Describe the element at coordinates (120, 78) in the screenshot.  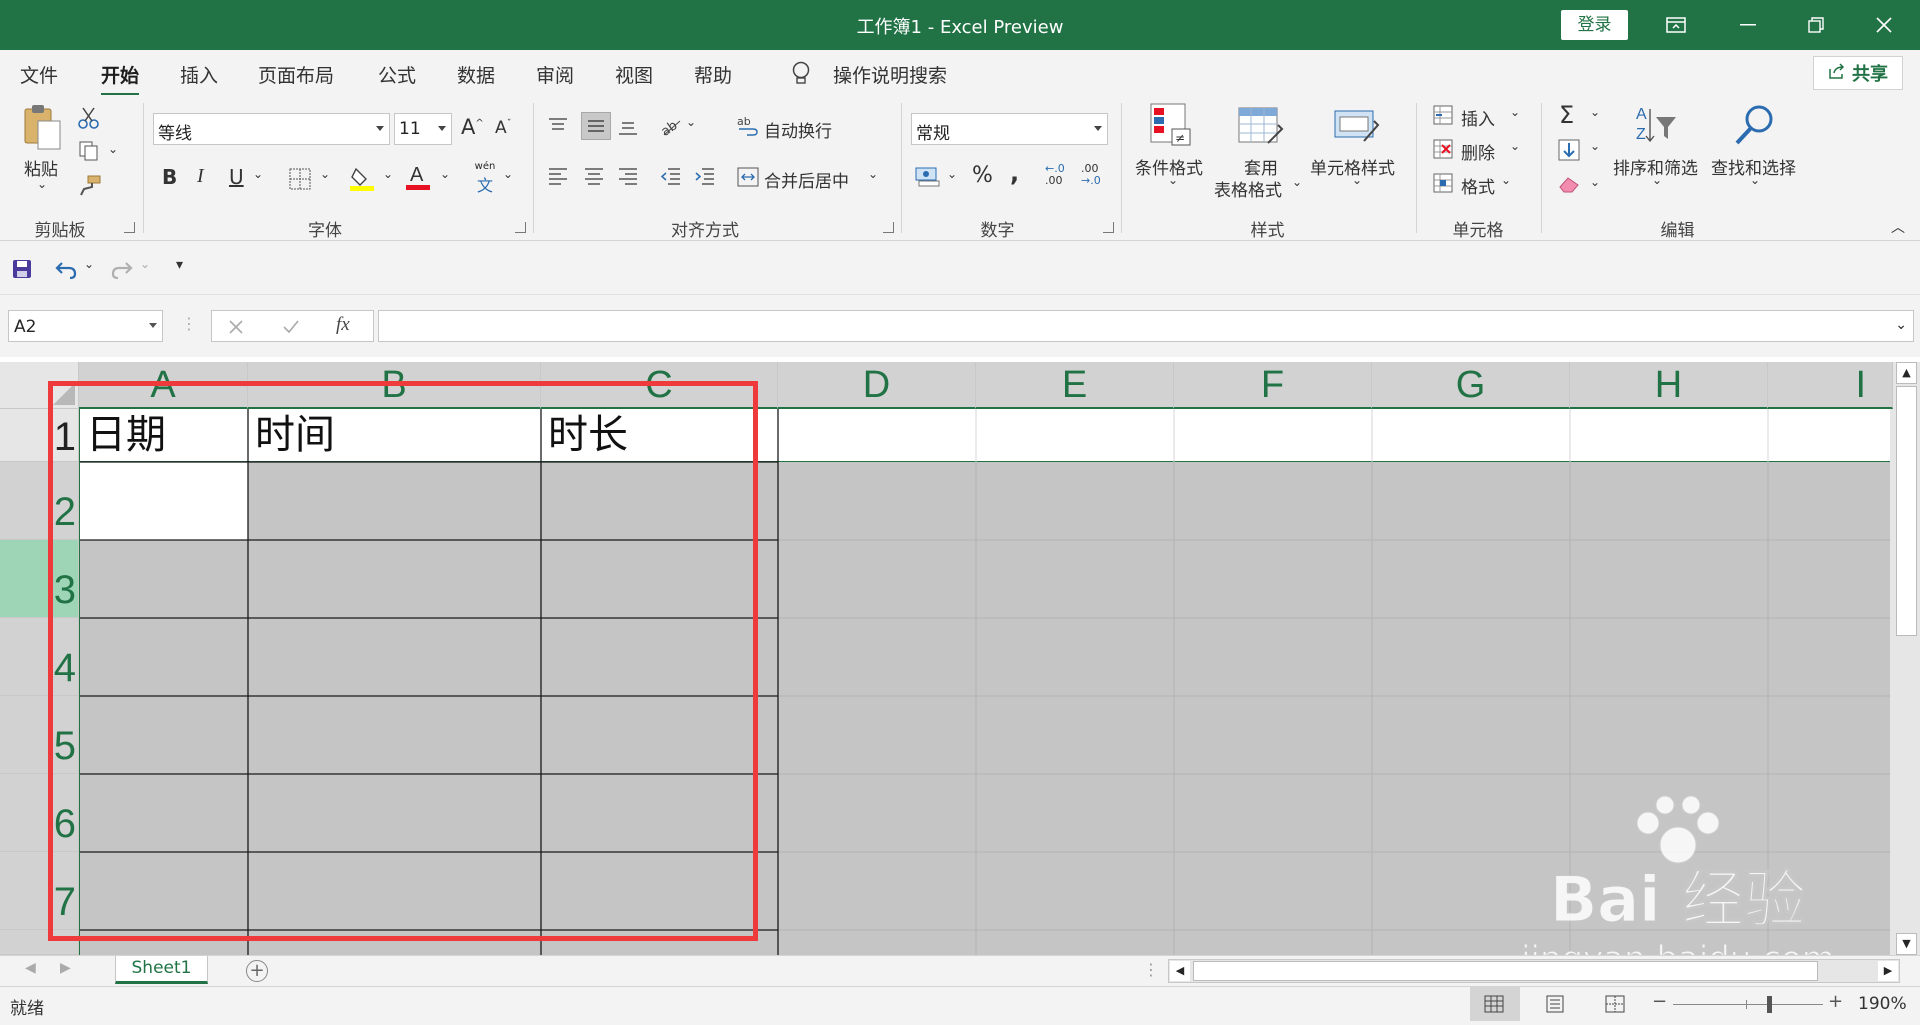
I see `tab-home: 开始` at that location.